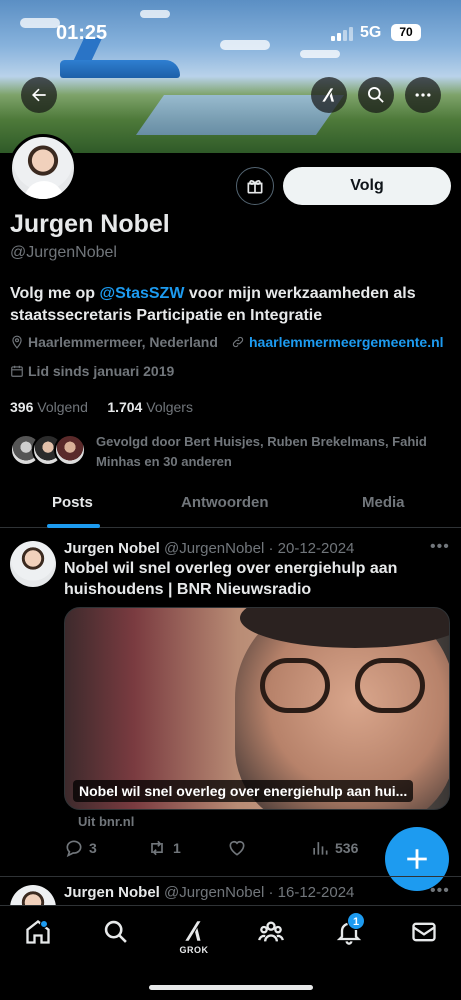  Describe the element at coordinates (72, 502) in the screenshot. I see `tab-posts: Posts` at that location.